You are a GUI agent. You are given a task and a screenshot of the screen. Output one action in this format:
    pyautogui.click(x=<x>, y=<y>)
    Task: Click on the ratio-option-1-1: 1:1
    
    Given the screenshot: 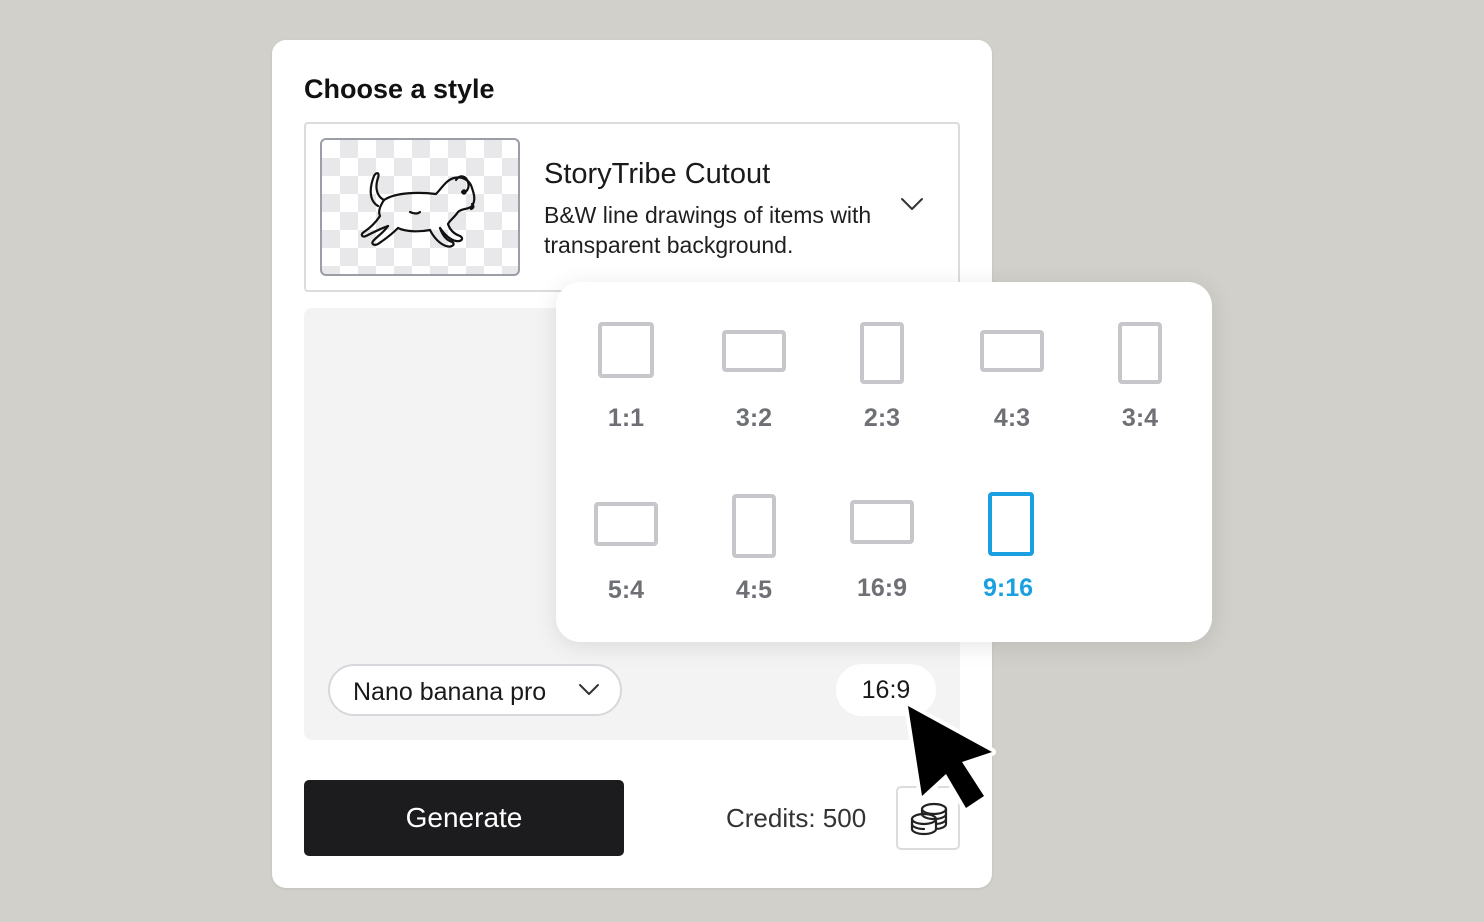 What is the action you would take?
    pyautogui.click(x=626, y=383)
    